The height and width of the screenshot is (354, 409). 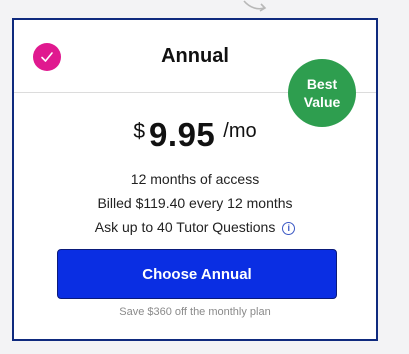 What do you see at coordinates (322, 84) in the screenshot?
I see `badge-line-1: Best` at bounding box center [322, 84].